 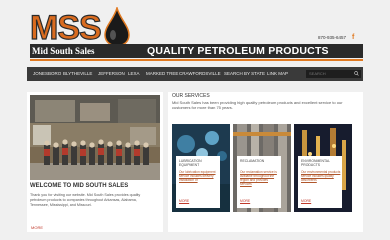 What do you see at coordinates (332, 37) in the screenshot?
I see `phone-number: 870-935-6457` at bounding box center [332, 37].